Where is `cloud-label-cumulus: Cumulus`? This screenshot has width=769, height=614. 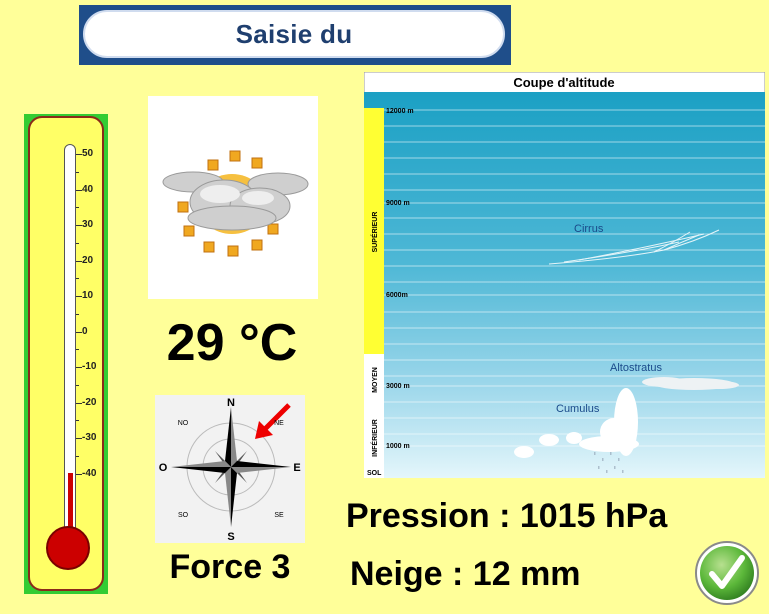 cloud-label-cumulus: Cumulus is located at coordinates (578, 409).